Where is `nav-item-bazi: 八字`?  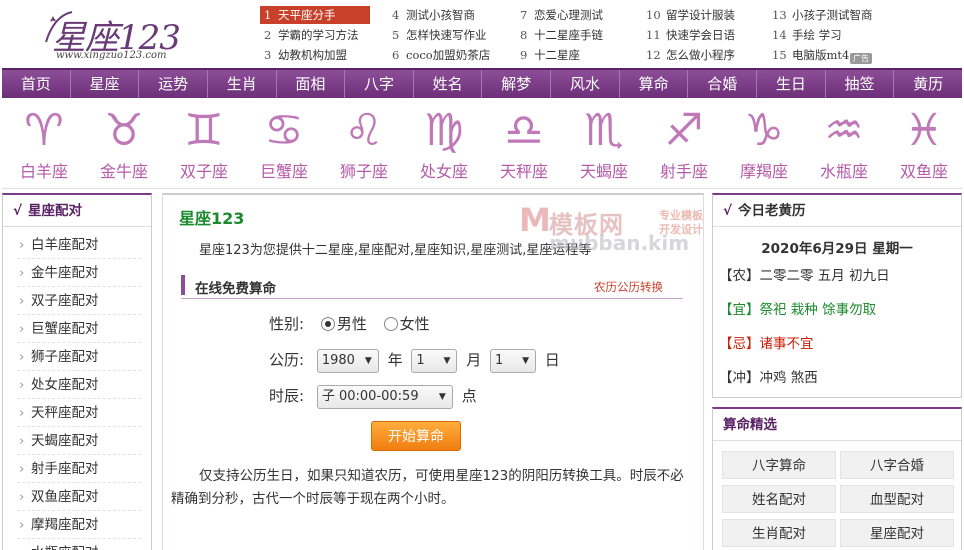
nav-item-bazi: 八字 is located at coordinates (379, 84).